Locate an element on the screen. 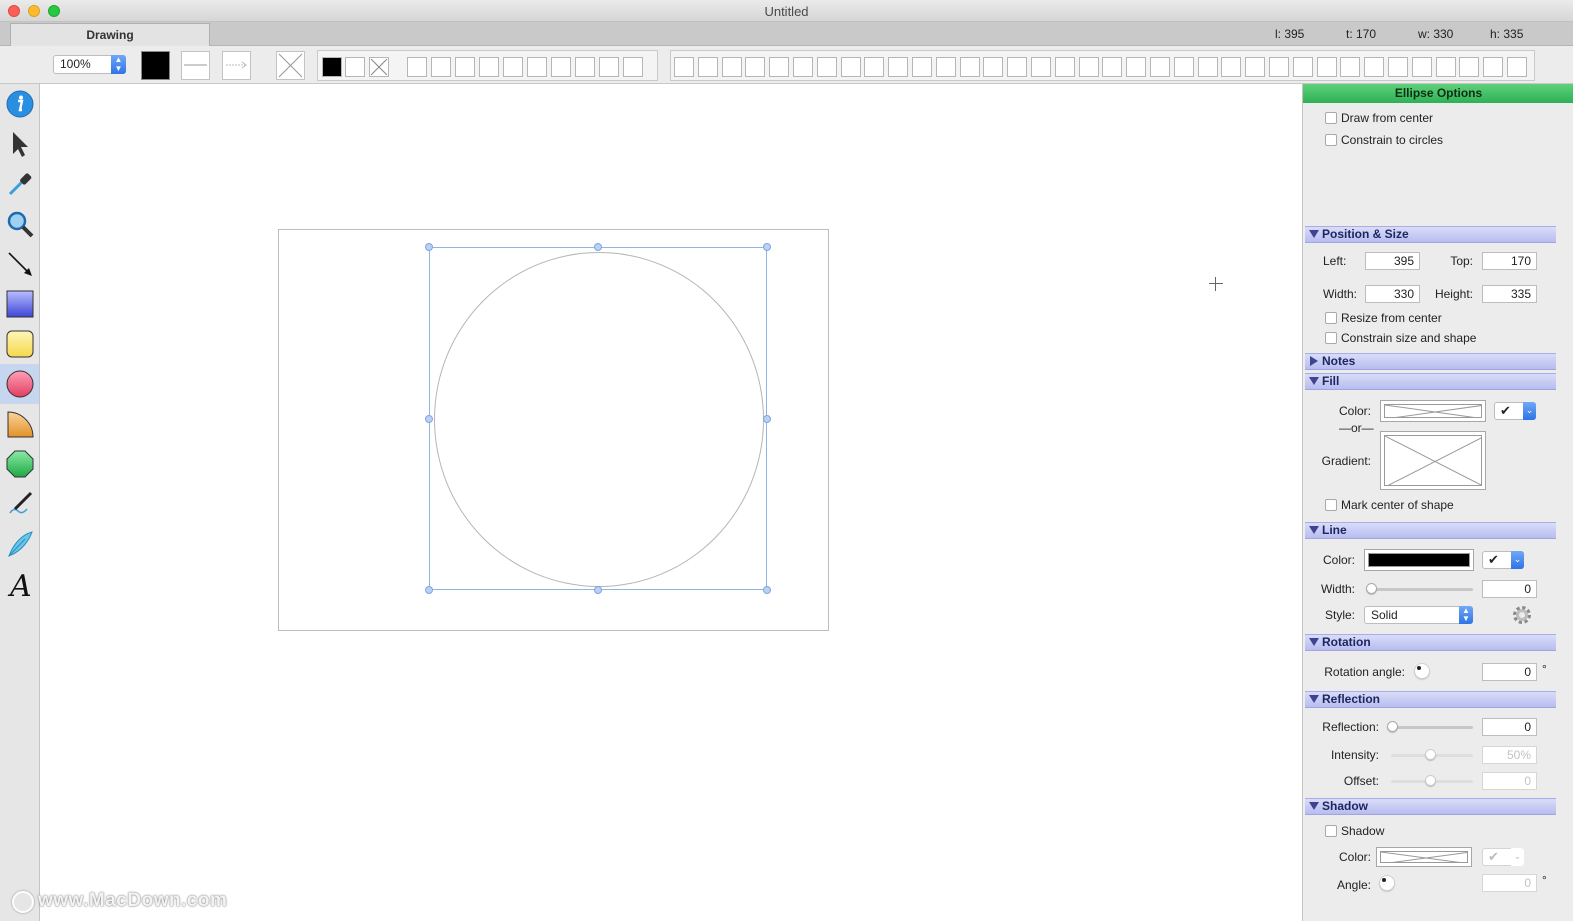  intensity-slider-knob is located at coordinates (1430, 754).